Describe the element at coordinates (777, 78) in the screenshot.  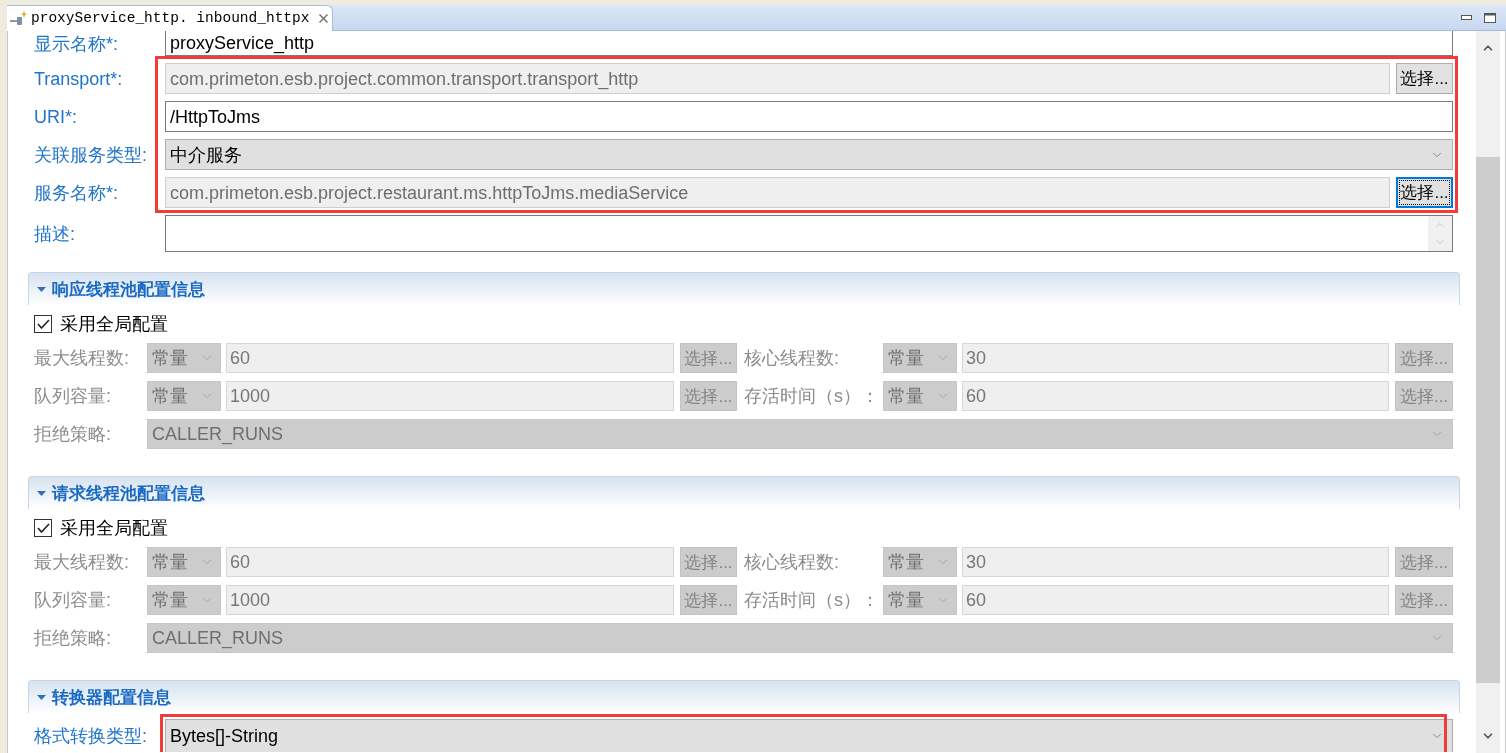
I see `text-field: com.primeton.esb.project.common.transport.transport_http` at that location.